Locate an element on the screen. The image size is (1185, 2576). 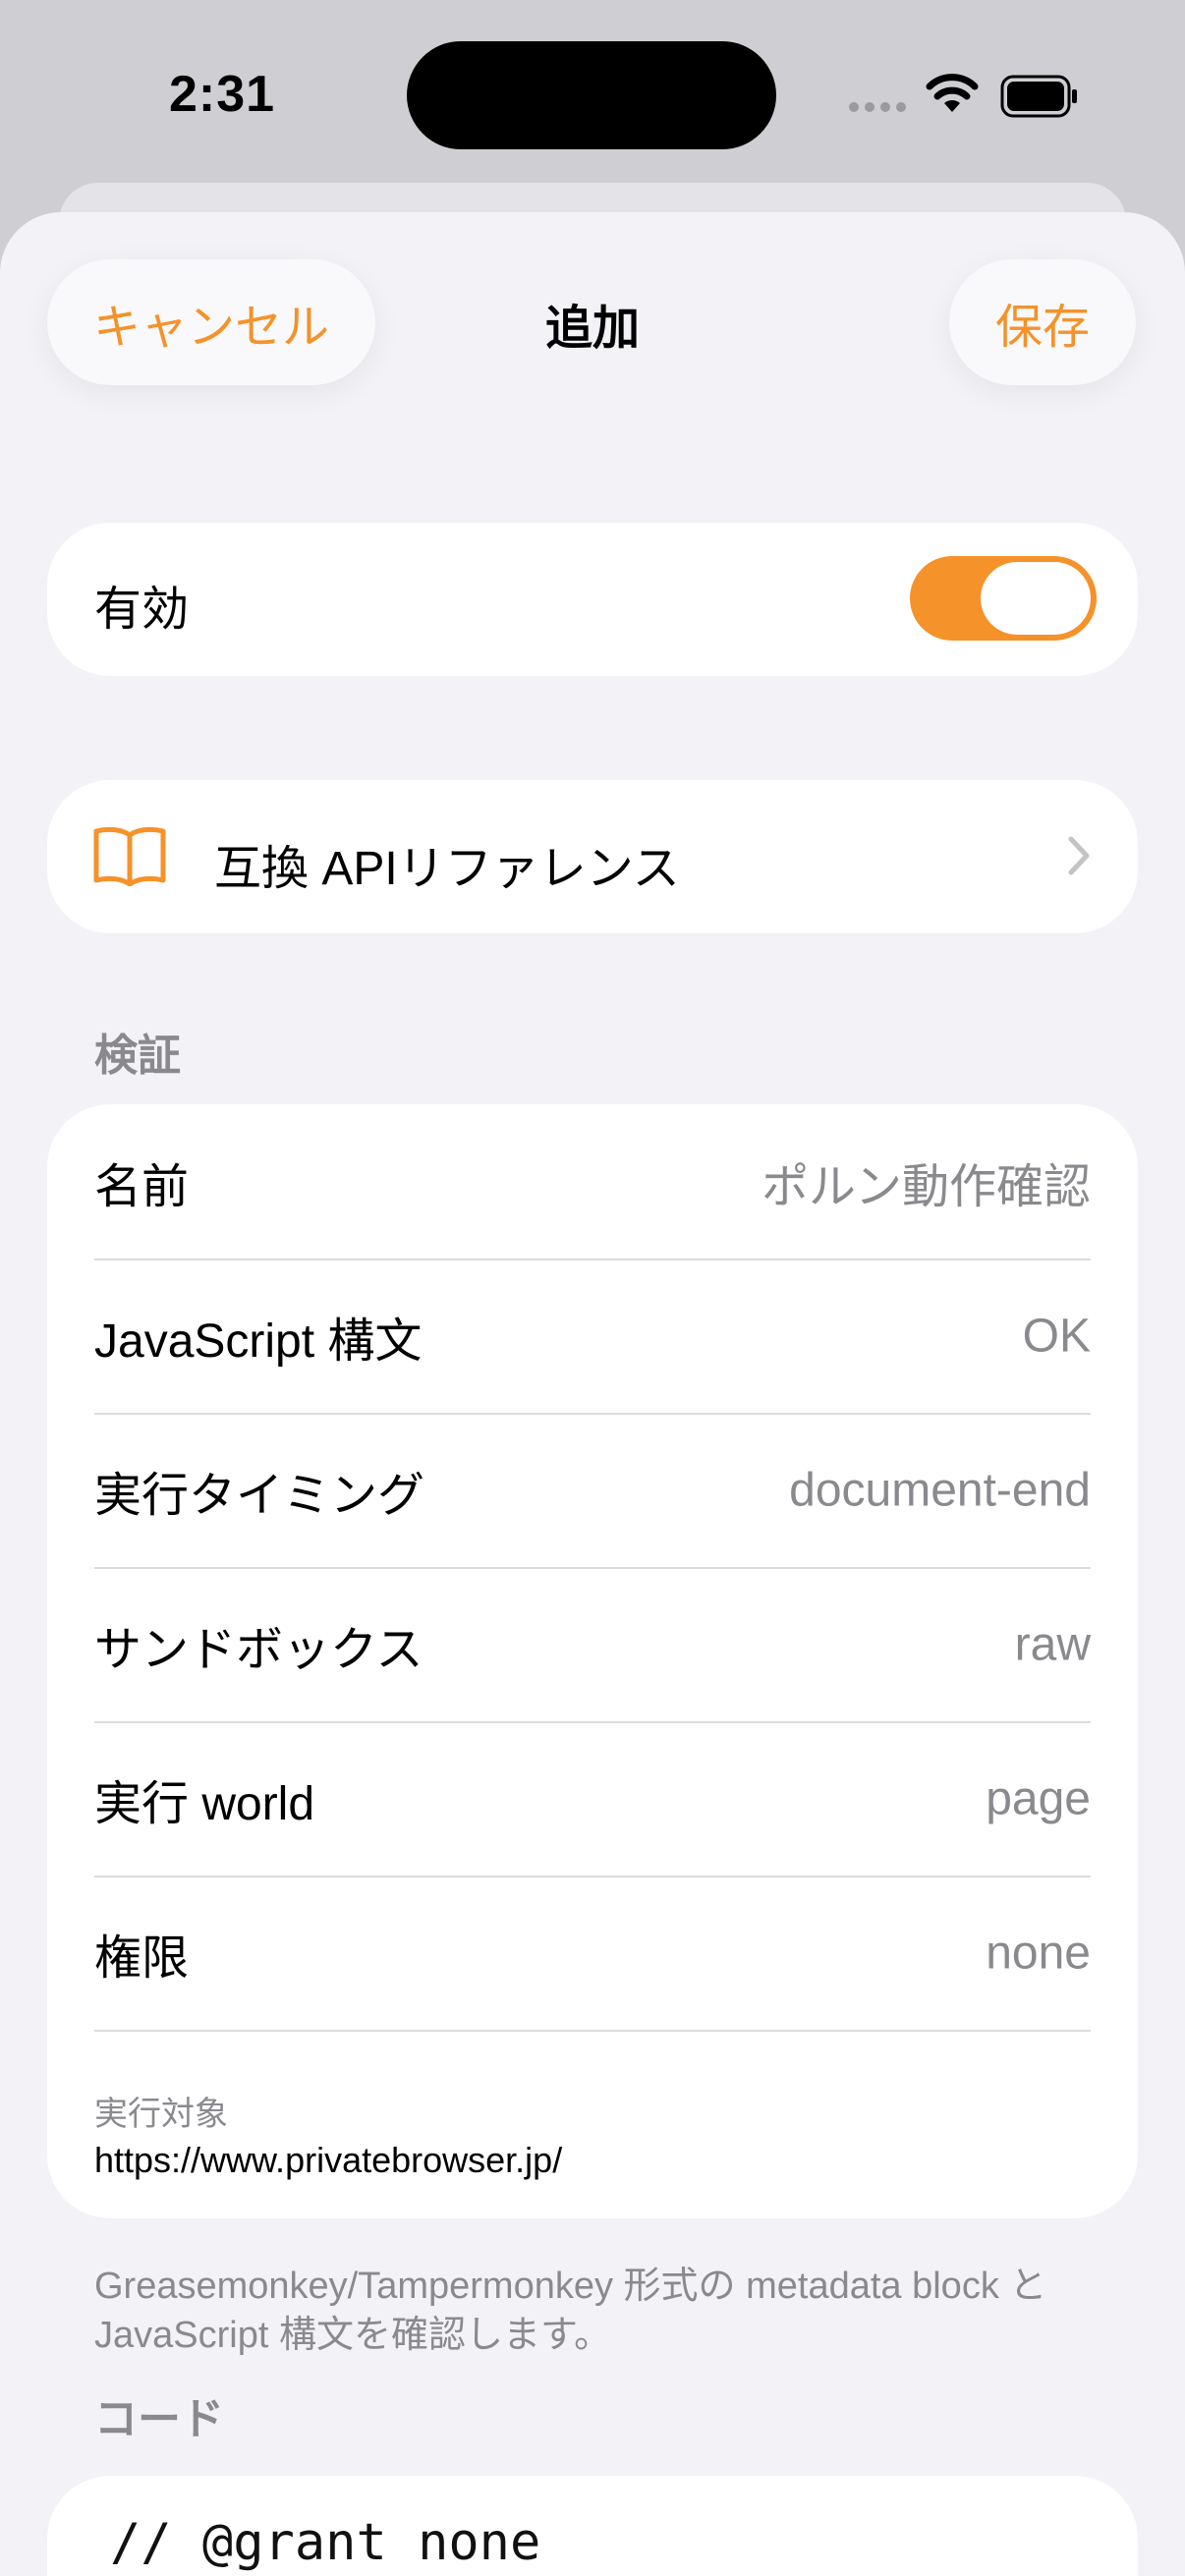
code-line: // @grant none is located at coordinates (325, 2542).